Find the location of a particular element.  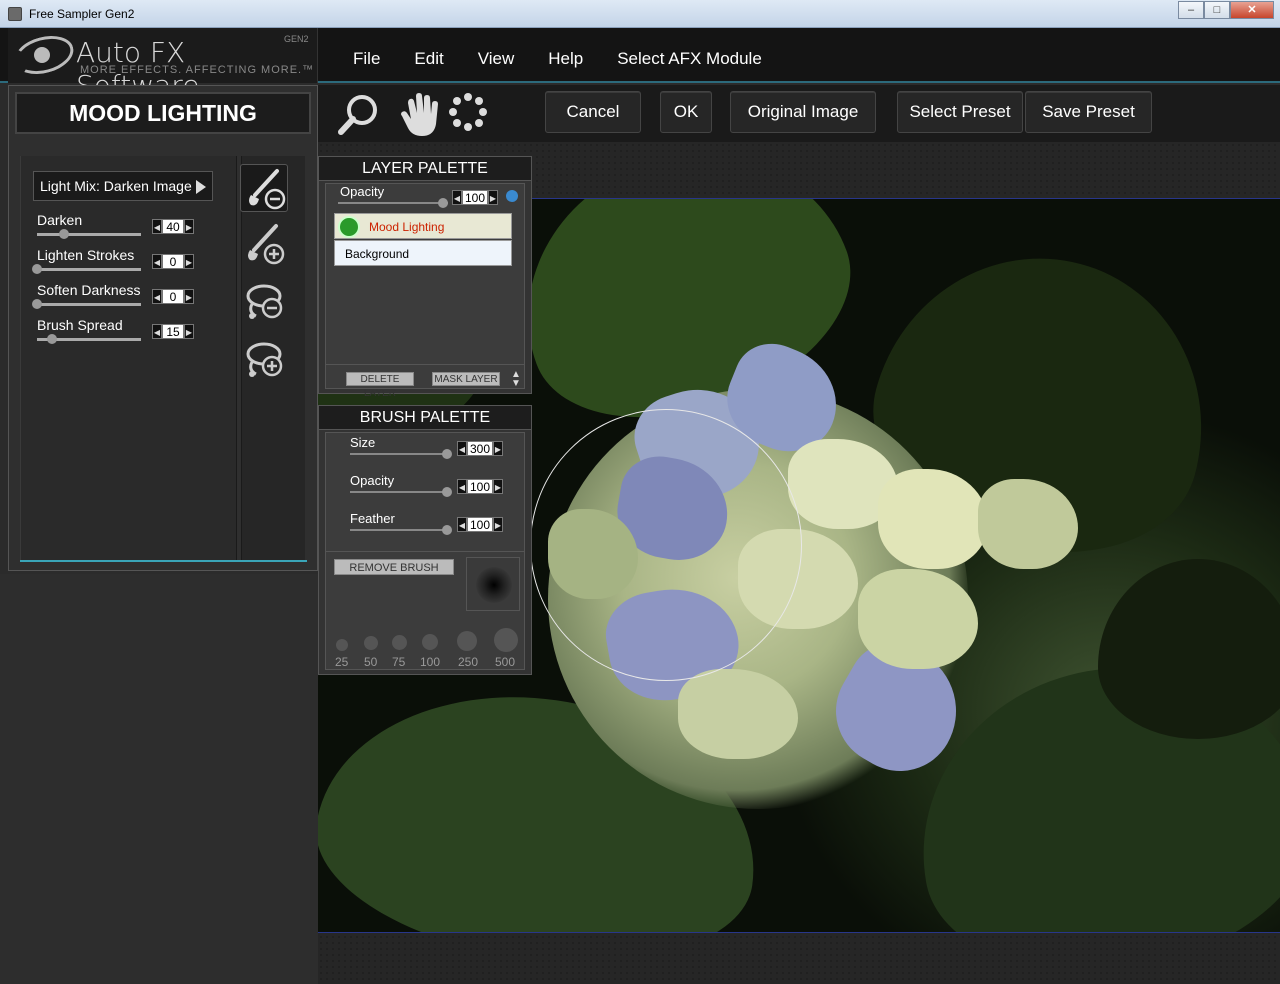

app-icon is located at coordinates (15, 14).